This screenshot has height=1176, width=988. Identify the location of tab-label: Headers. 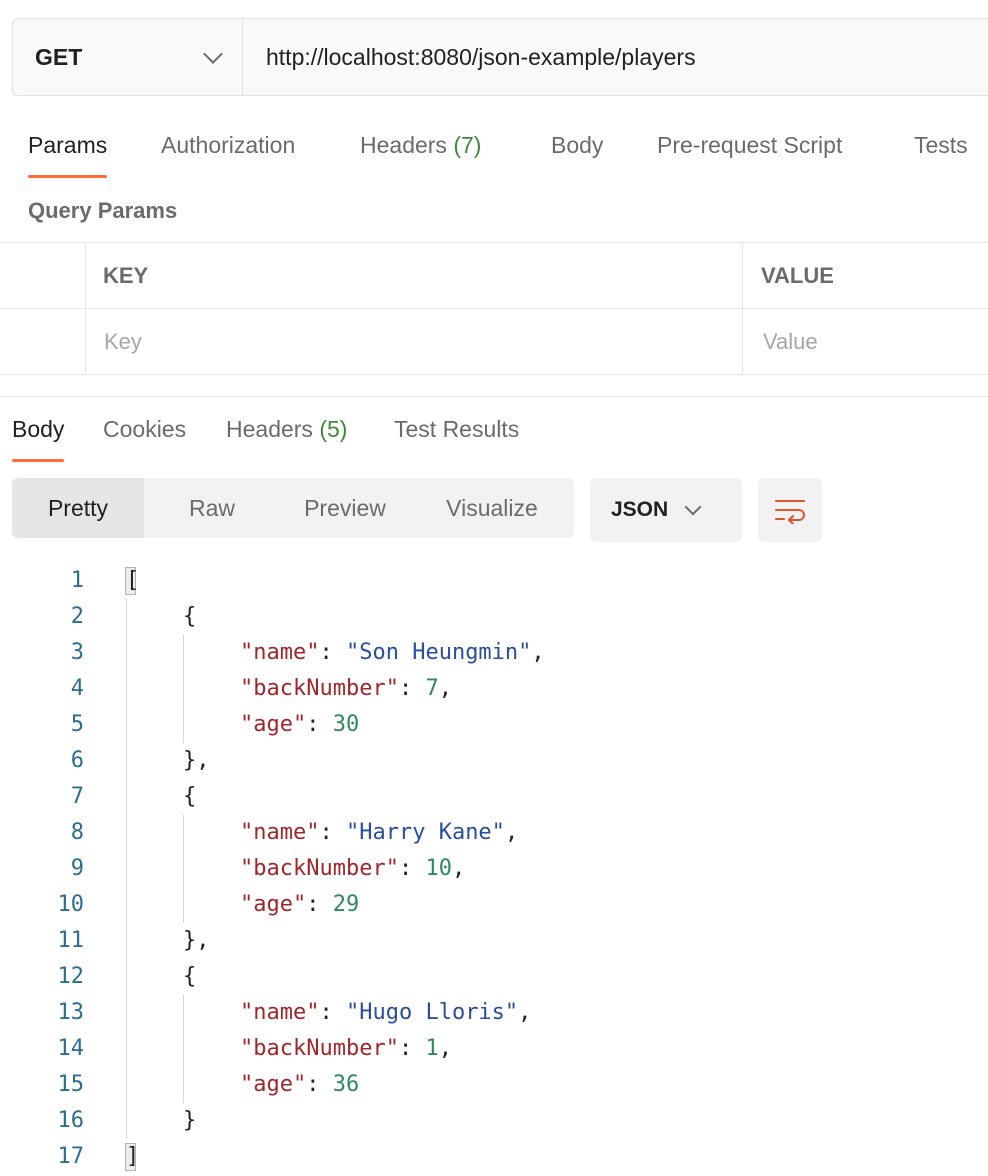
(269, 429).